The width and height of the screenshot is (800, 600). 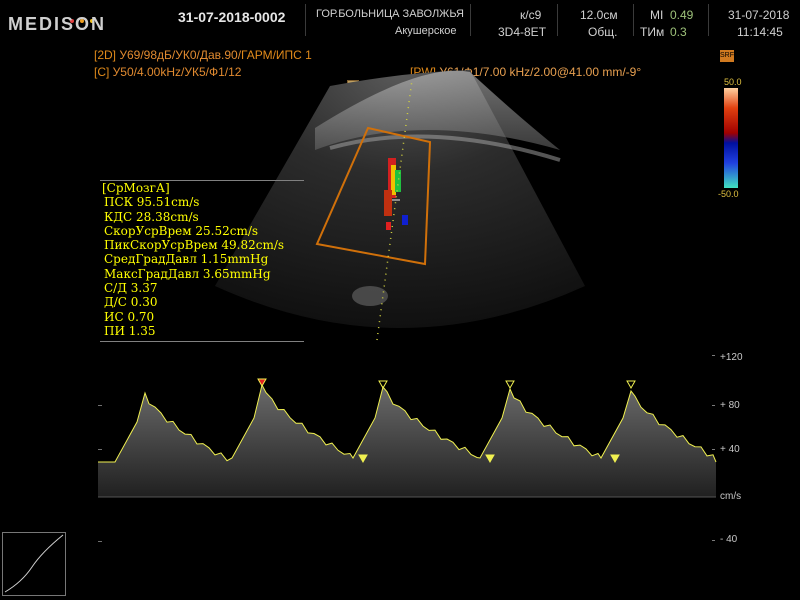 What do you see at coordinates (34, 564) in the screenshot?
I see `gray-curve-thumbnail` at bounding box center [34, 564].